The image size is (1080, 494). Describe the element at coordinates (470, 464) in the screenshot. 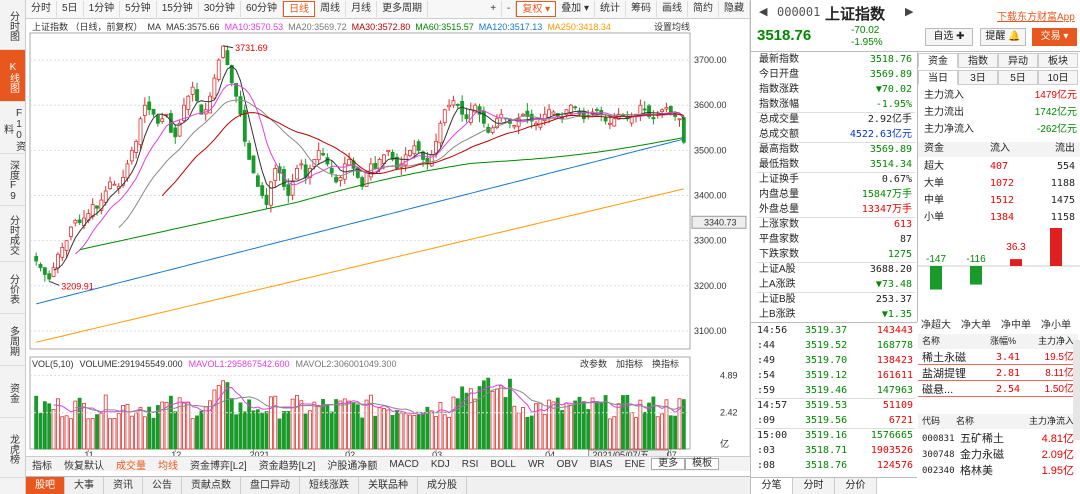

I see `indicator-tab-9: RSI` at that location.